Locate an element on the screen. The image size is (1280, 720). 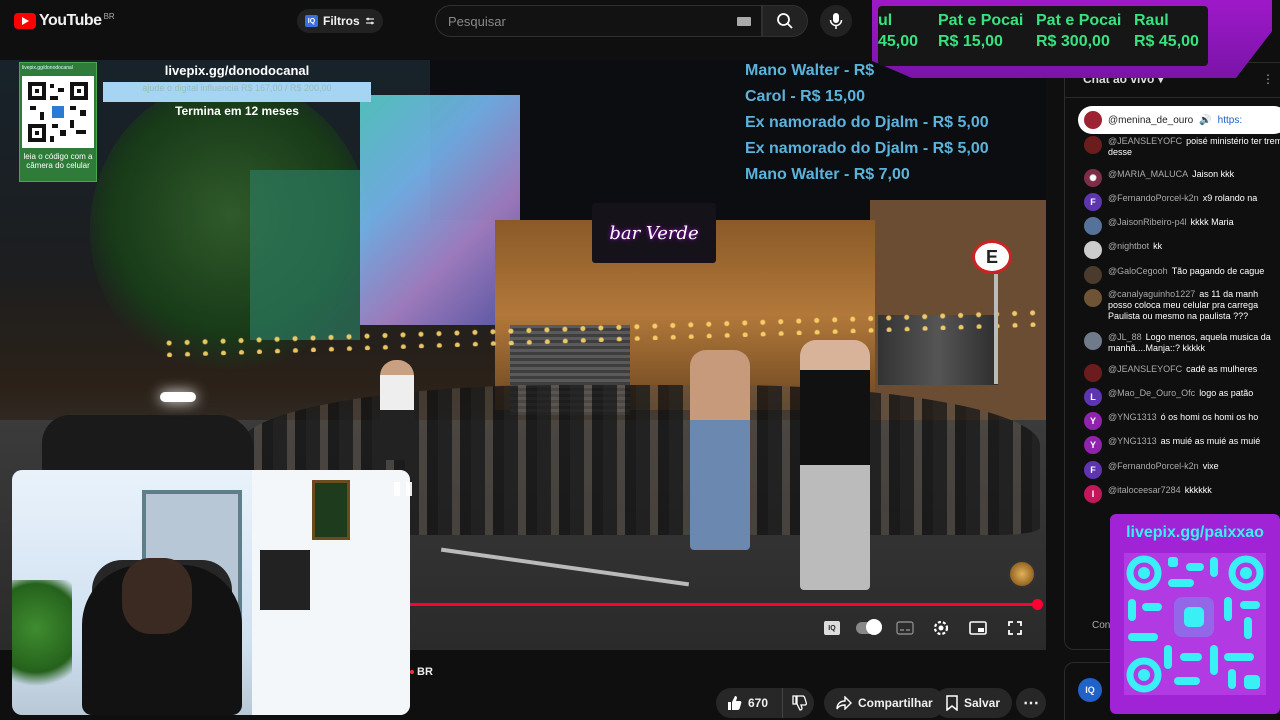
mic-icon is located at coordinates (836, 21).